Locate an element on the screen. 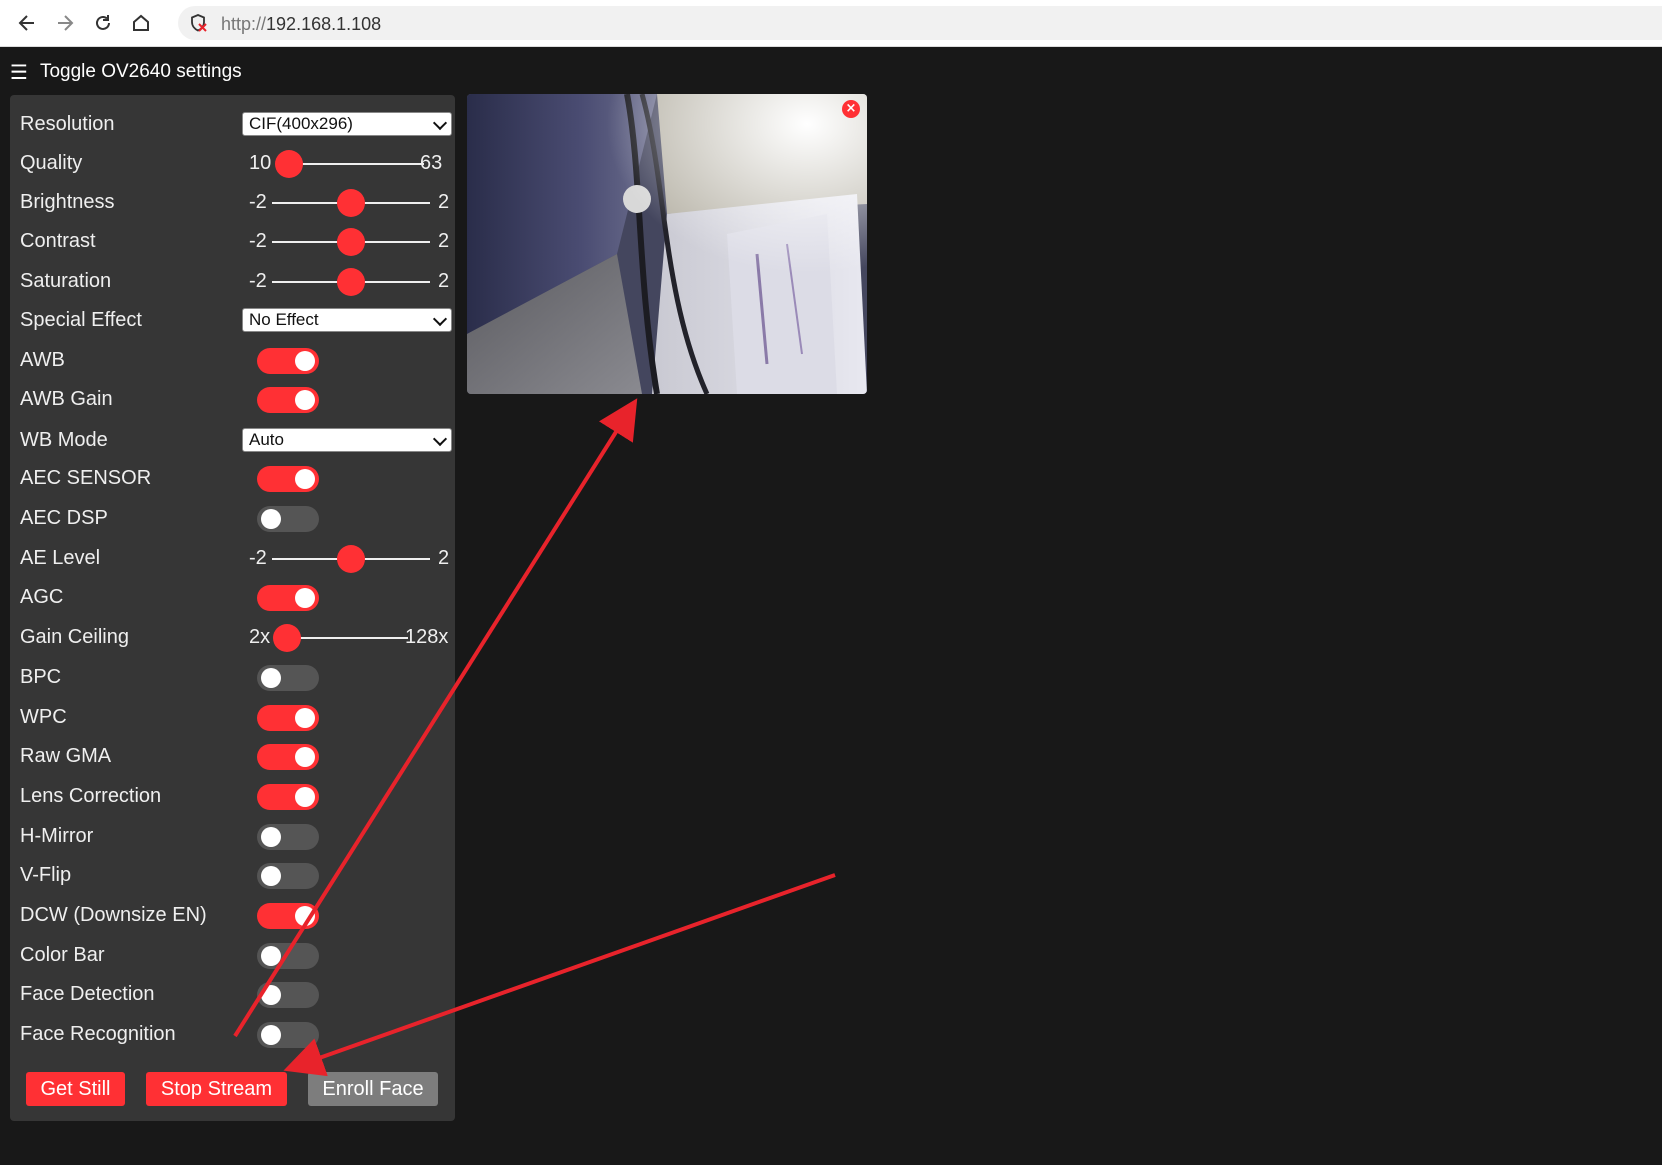  browser-toolbar: http://192.168.1.108 is located at coordinates (831, 23).